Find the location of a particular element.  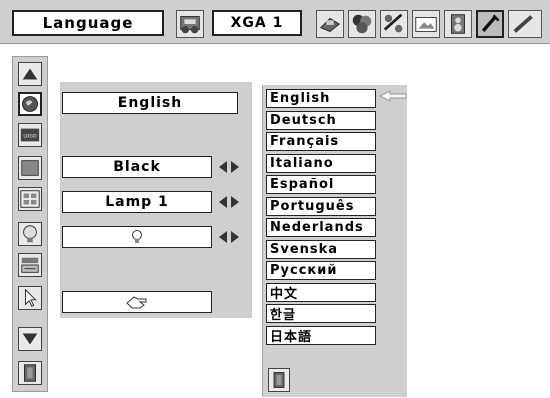

power-management-icon is located at coordinates (30, 265).